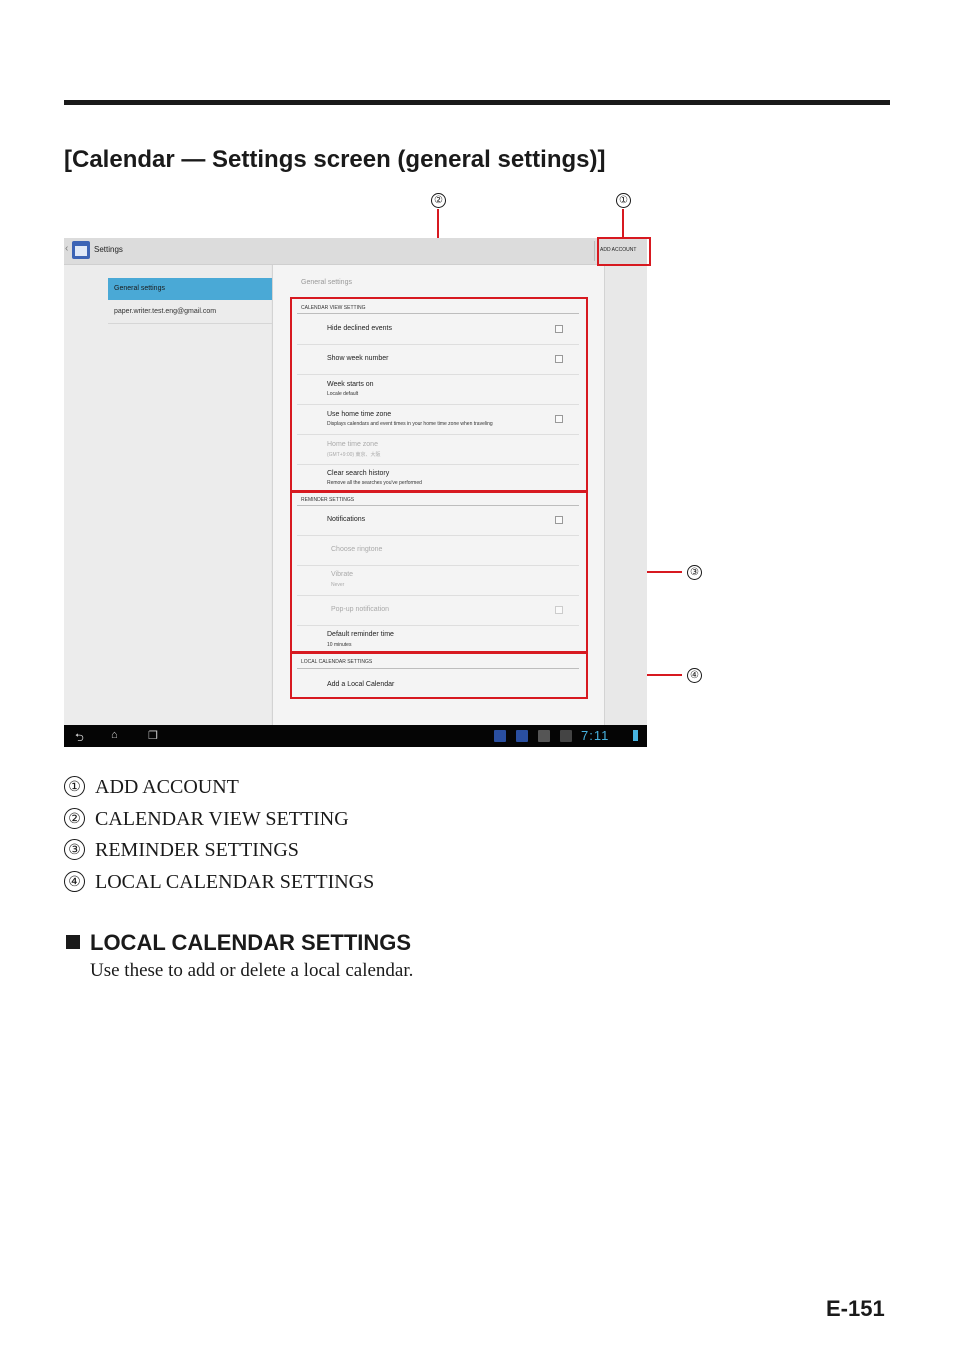 This screenshot has width=954, height=1354. What do you see at coordinates (694, 572) in the screenshot?
I see `callout-3: ③` at bounding box center [694, 572].